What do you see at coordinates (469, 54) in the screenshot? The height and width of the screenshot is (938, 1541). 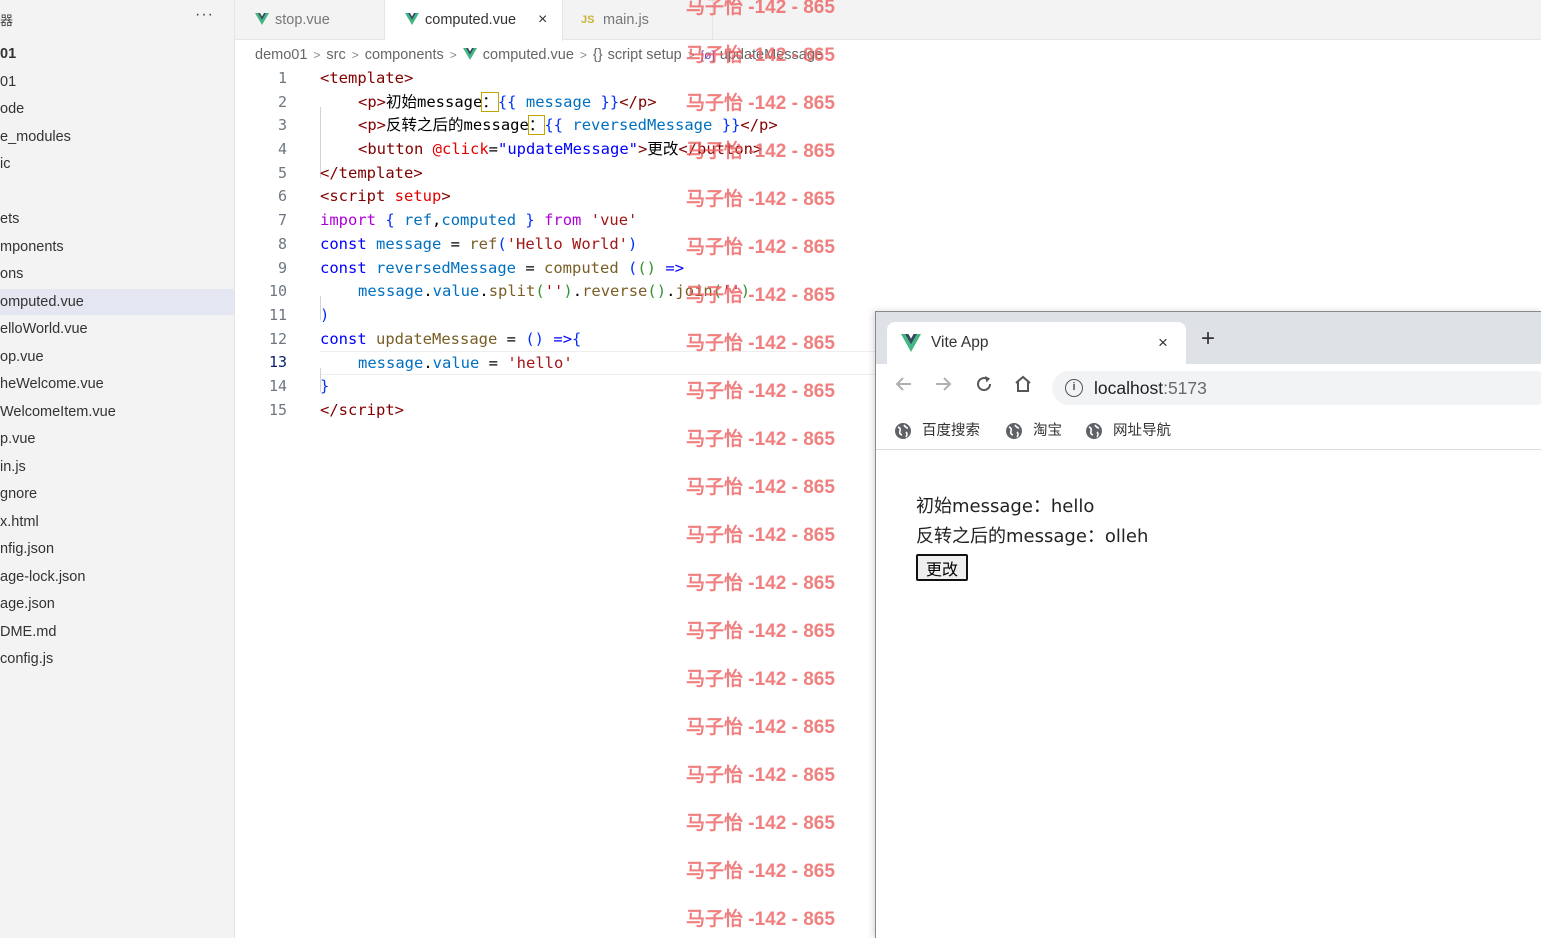 I see `vue-icon` at bounding box center [469, 54].